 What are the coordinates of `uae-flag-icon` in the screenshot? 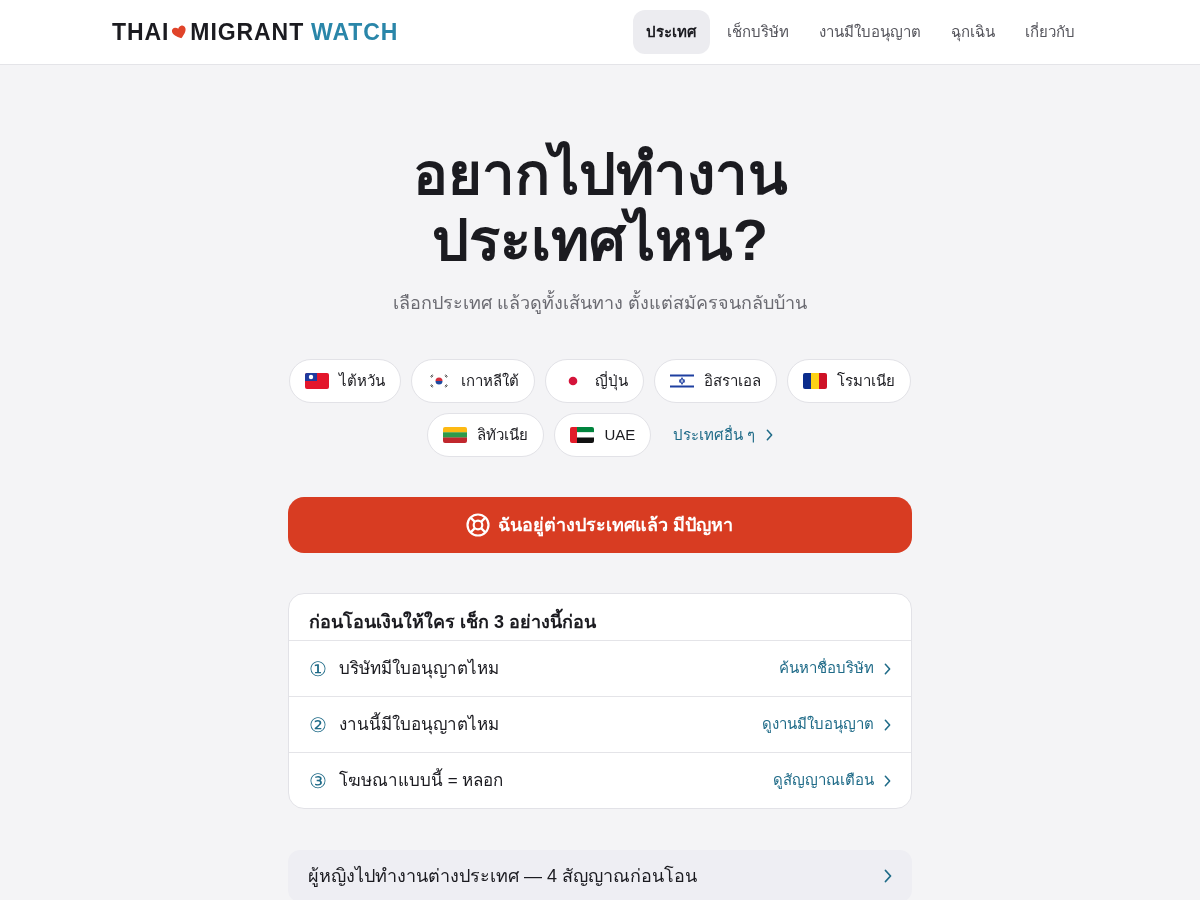 It's located at (582, 435).